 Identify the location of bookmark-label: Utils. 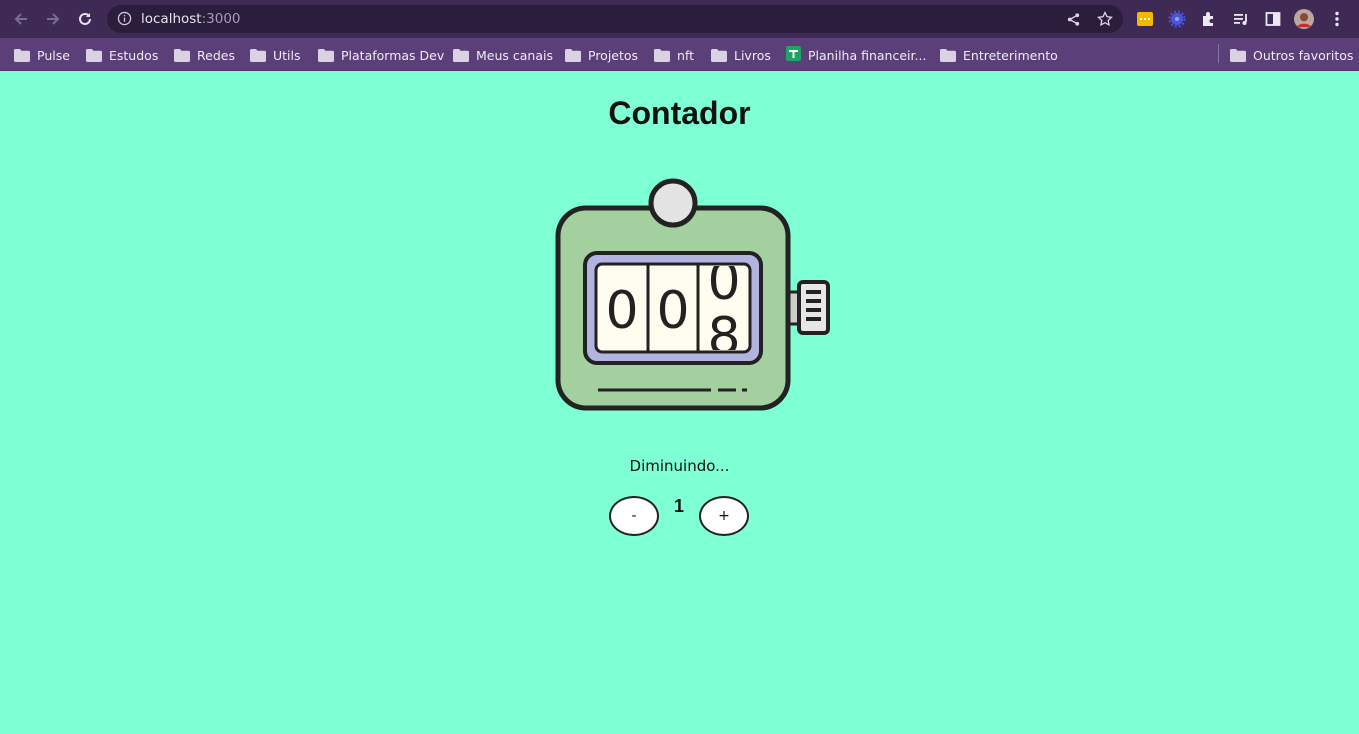
(287, 55).